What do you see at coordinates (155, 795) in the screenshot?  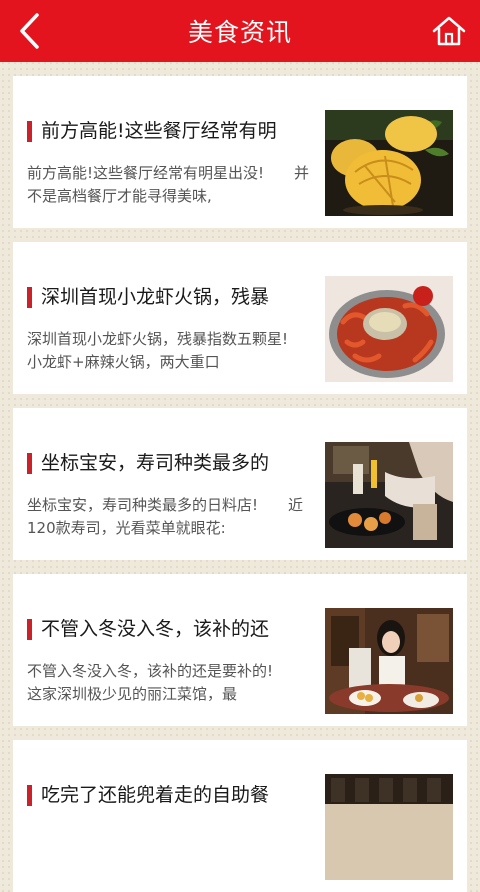 I see `article-title: 吃完了还能兜着走的自助餐` at bounding box center [155, 795].